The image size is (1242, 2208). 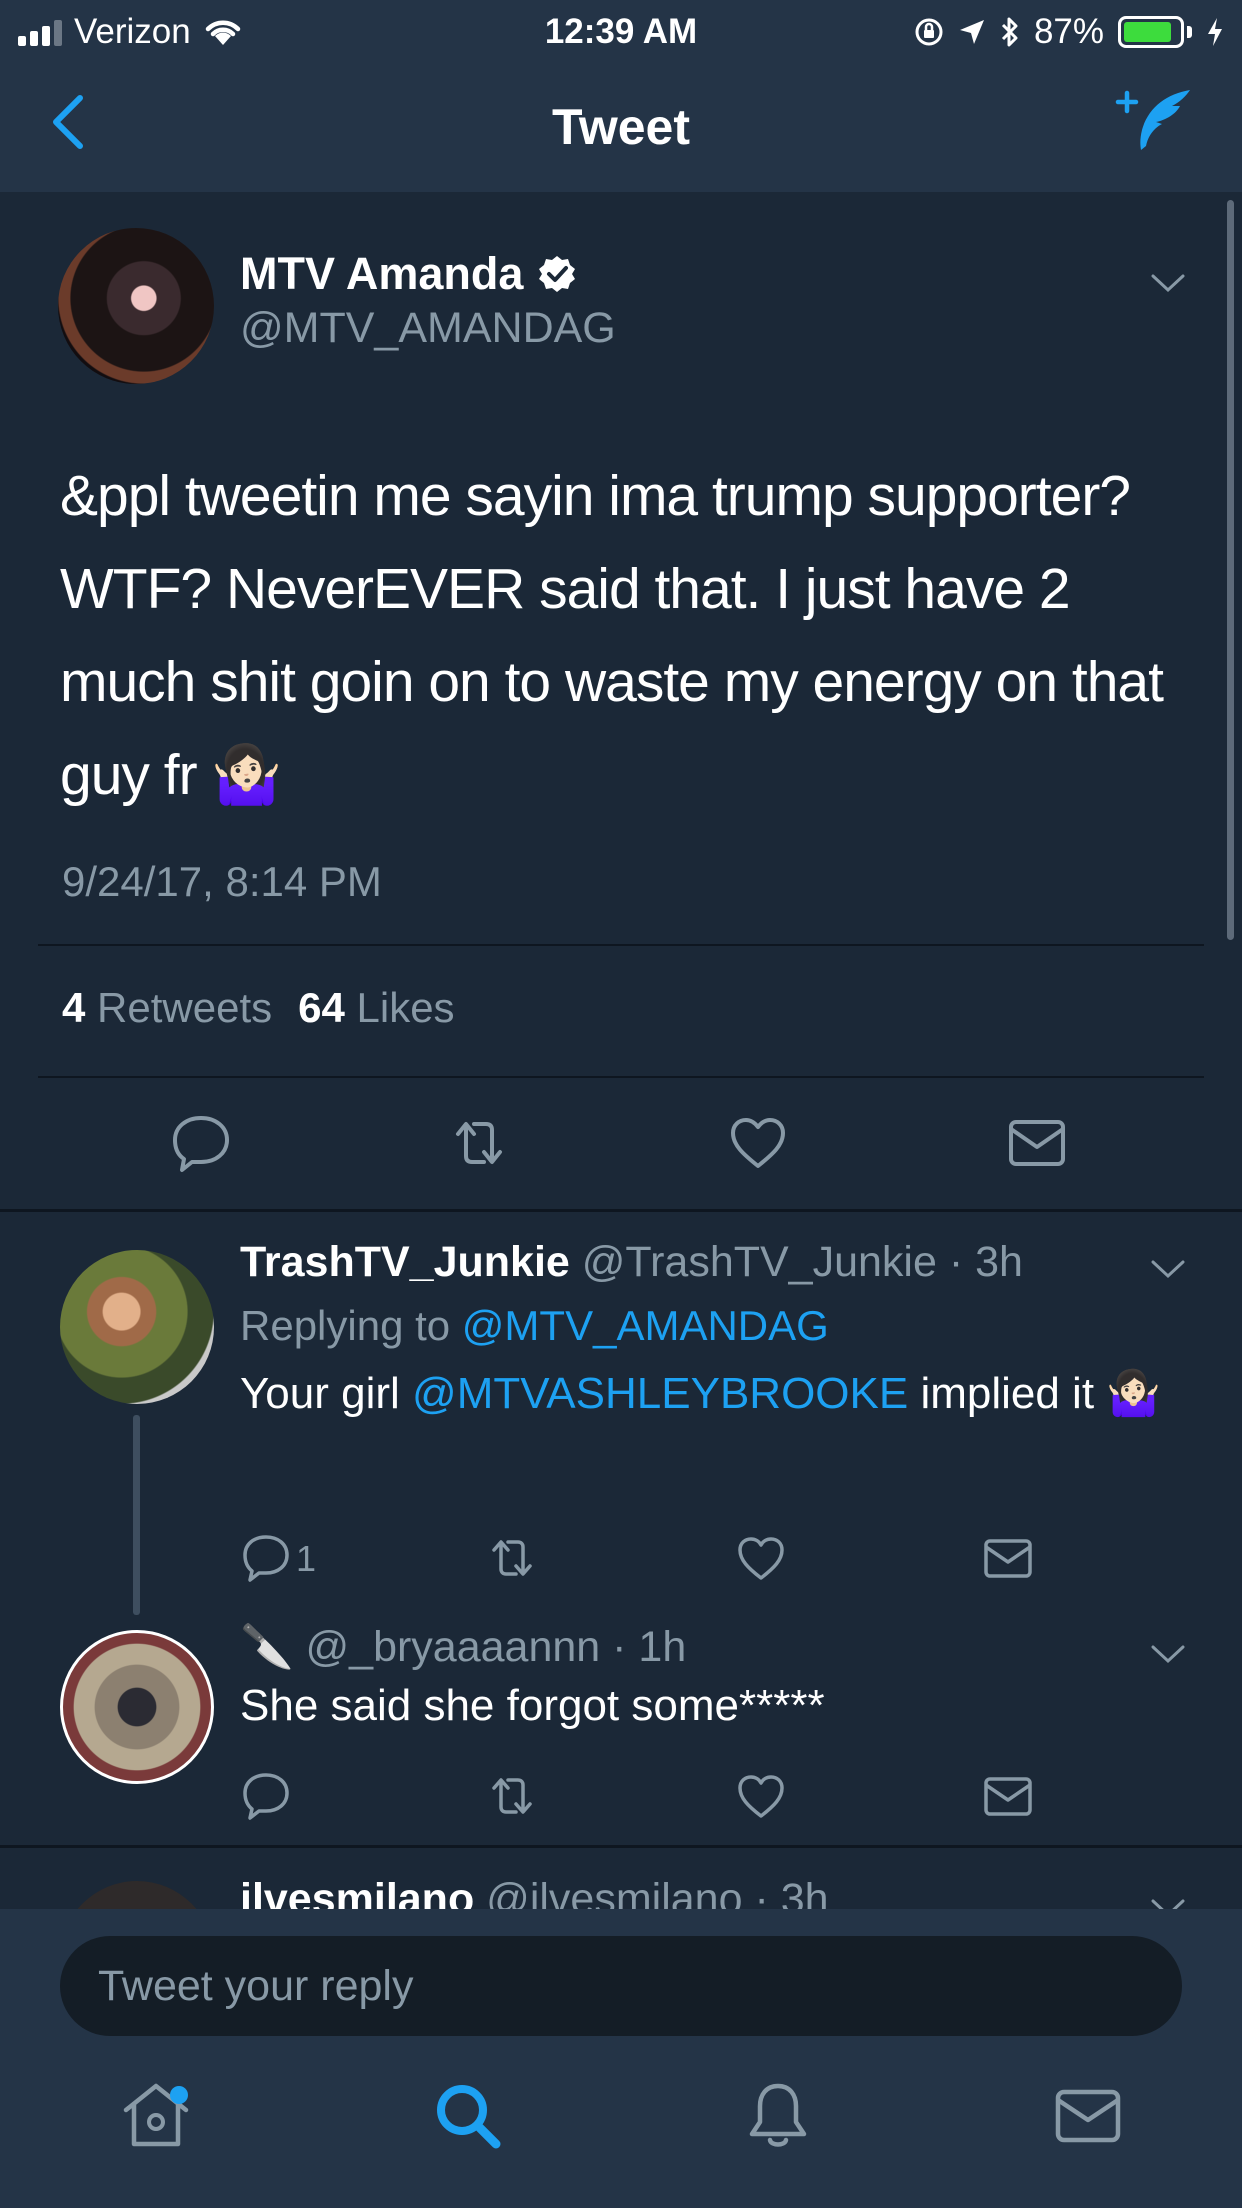 I want to click on reply-count: 1, so click(x=306, y=1558).